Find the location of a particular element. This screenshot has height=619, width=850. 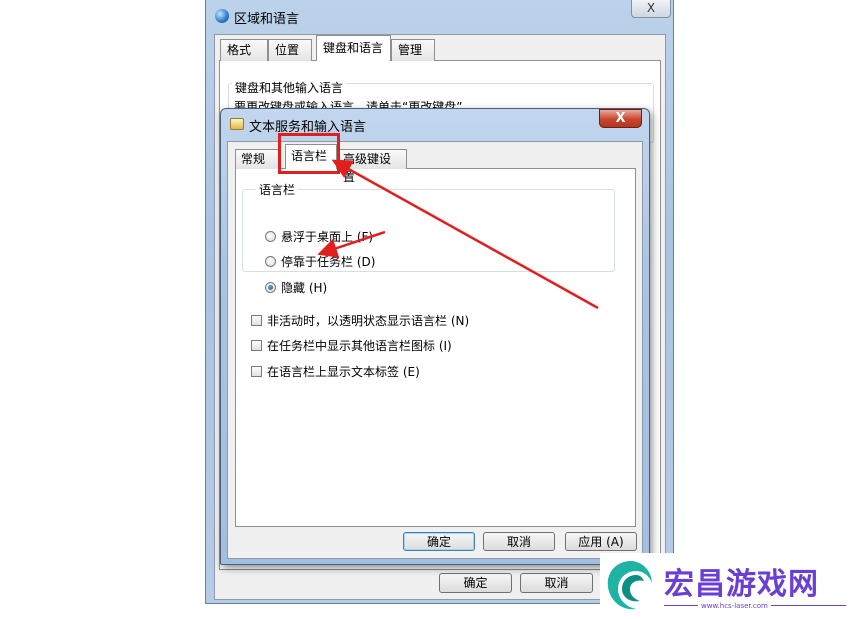

arrow-to-hidden-radio is located at coordinates (351, 244).